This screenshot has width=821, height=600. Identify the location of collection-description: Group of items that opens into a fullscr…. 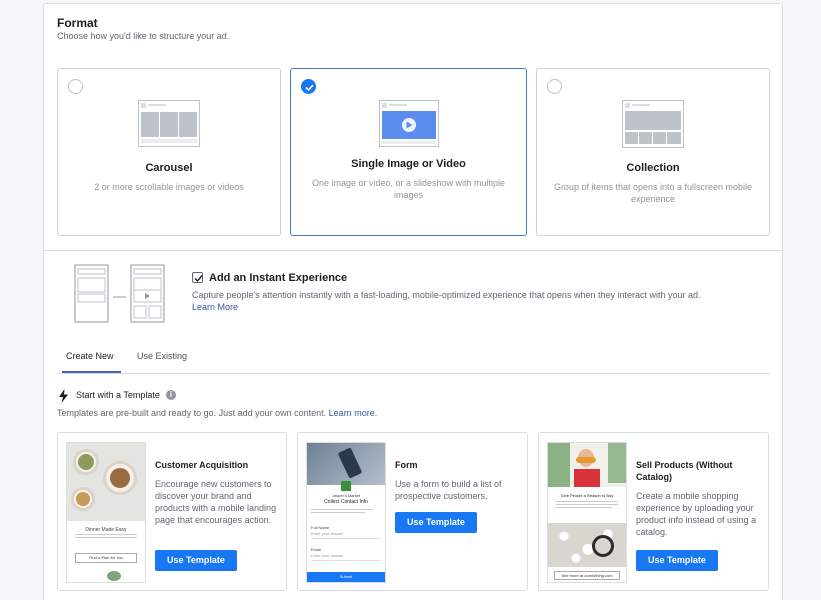
(653, 193).